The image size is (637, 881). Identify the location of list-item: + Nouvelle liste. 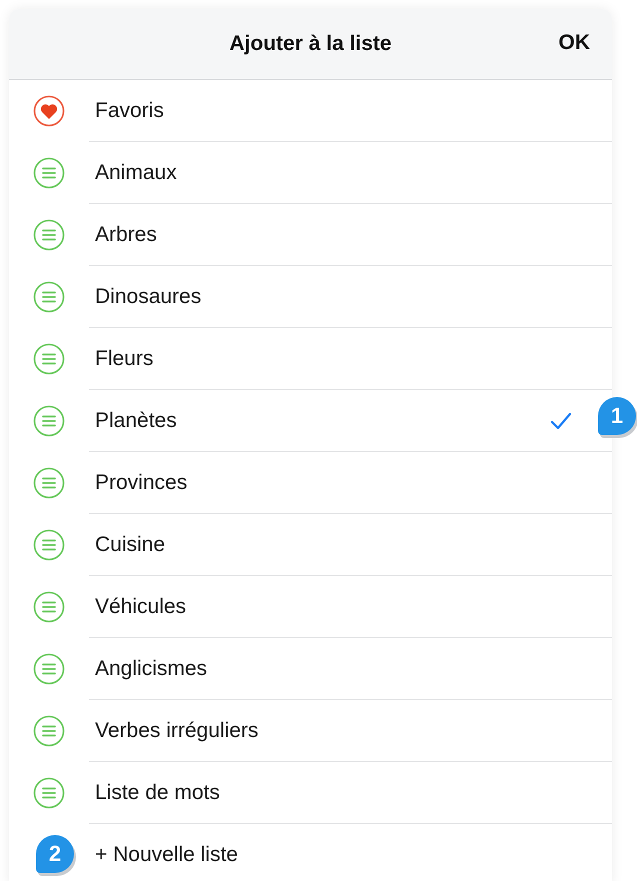
(330, 855).